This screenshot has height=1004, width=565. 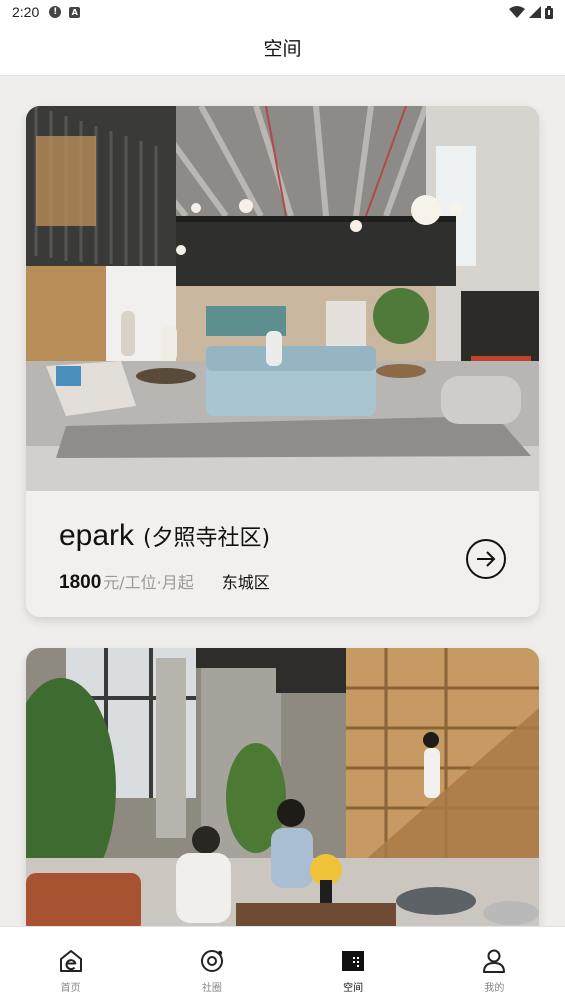 I want to click on tab-space-label: 空间, so click(x=353, y=988).